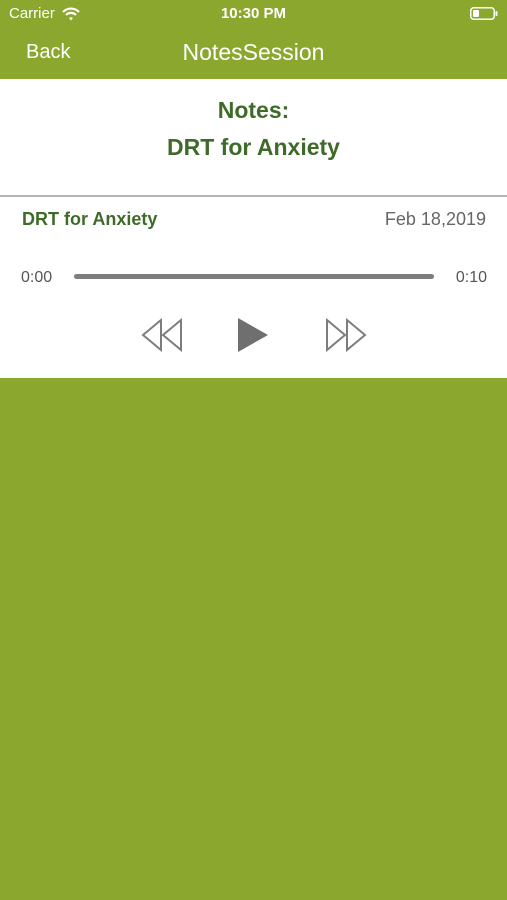  I want to click on play-button, so click(253, 335).